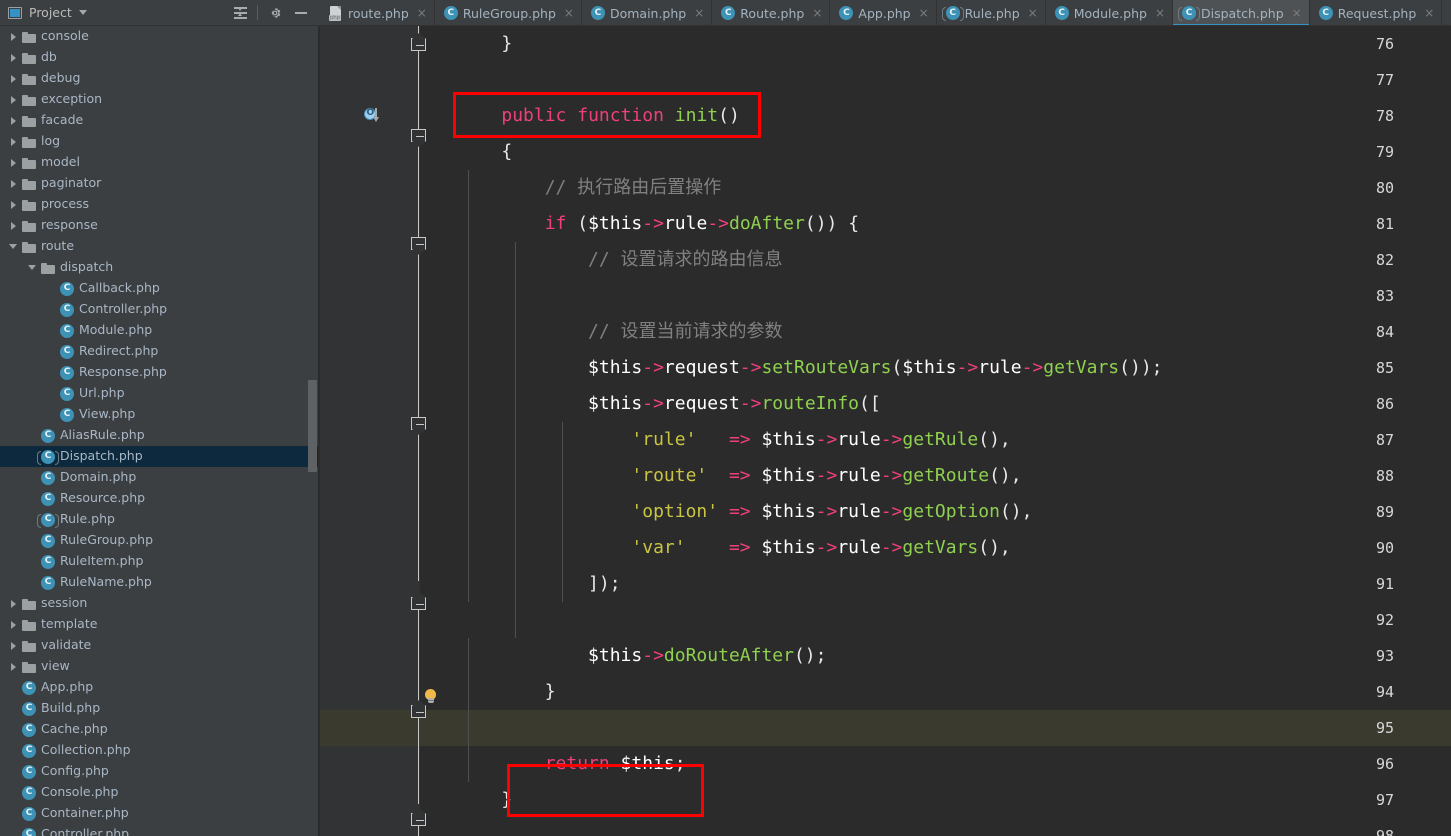 The image size is (1451, 836). I want to click on tree-item-process: process, so click(160, 204).